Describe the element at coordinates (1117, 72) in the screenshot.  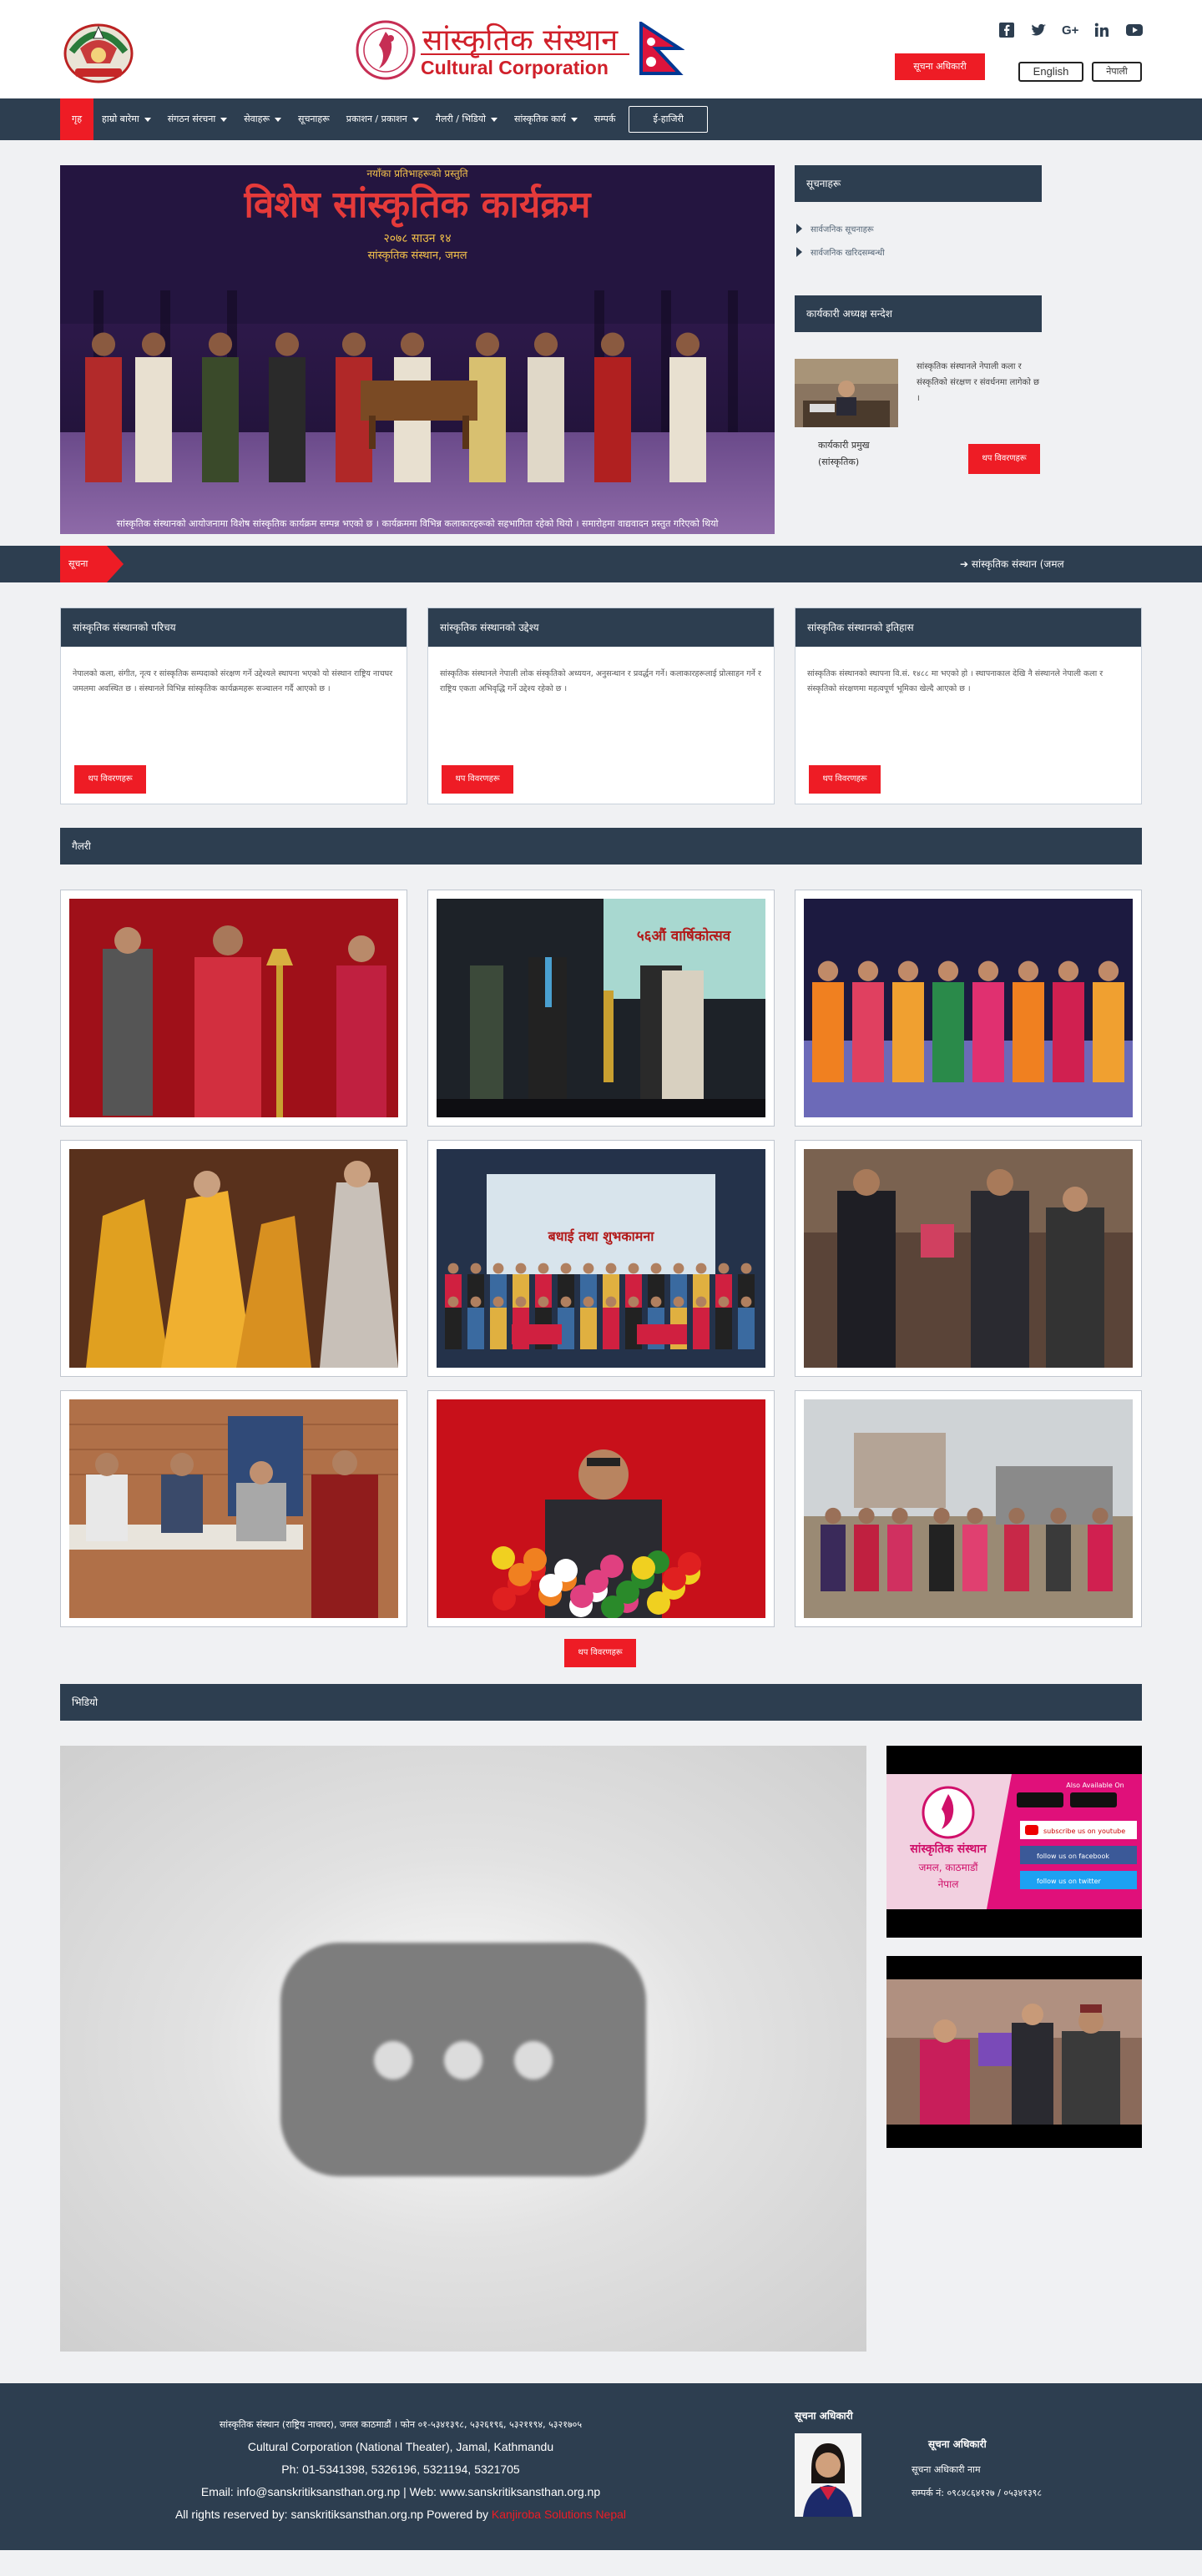
I see `nepali-language-button: नेपाली` at that location.